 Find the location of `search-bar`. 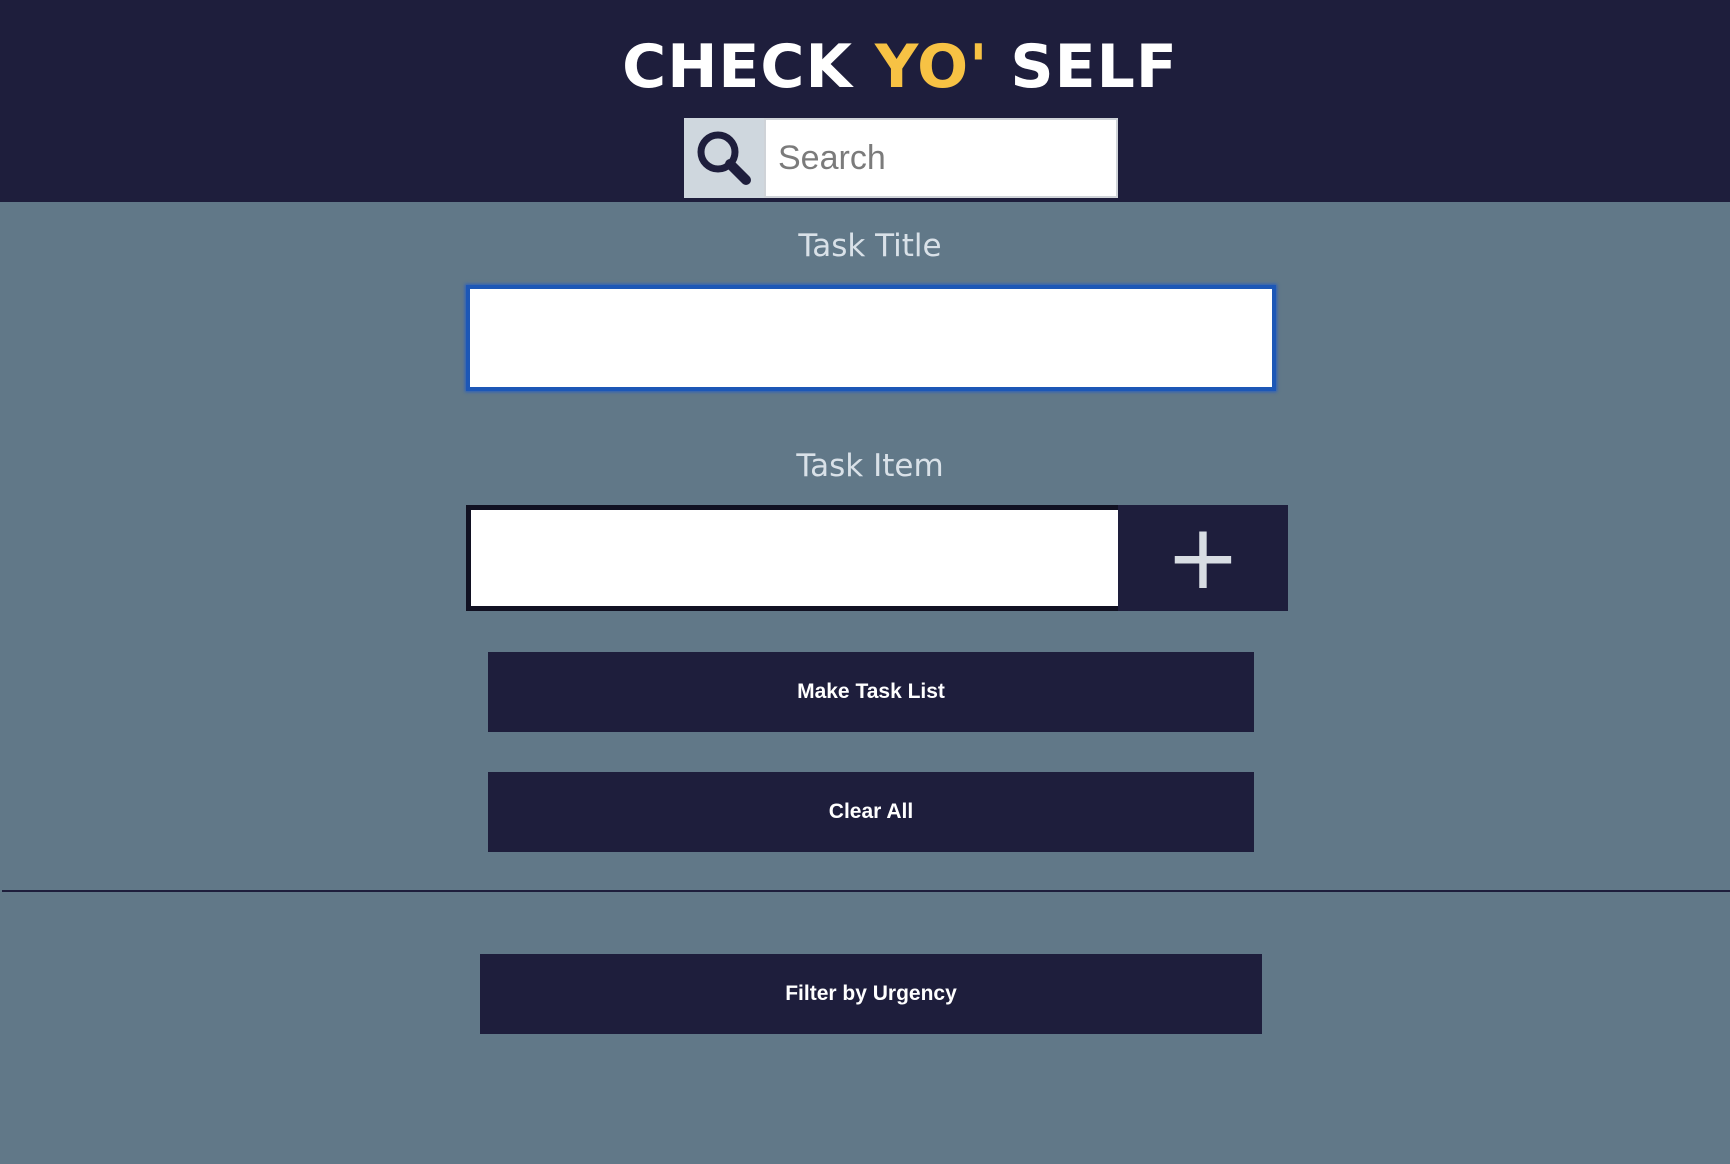

search-bar is located at coordinates (901, 158).